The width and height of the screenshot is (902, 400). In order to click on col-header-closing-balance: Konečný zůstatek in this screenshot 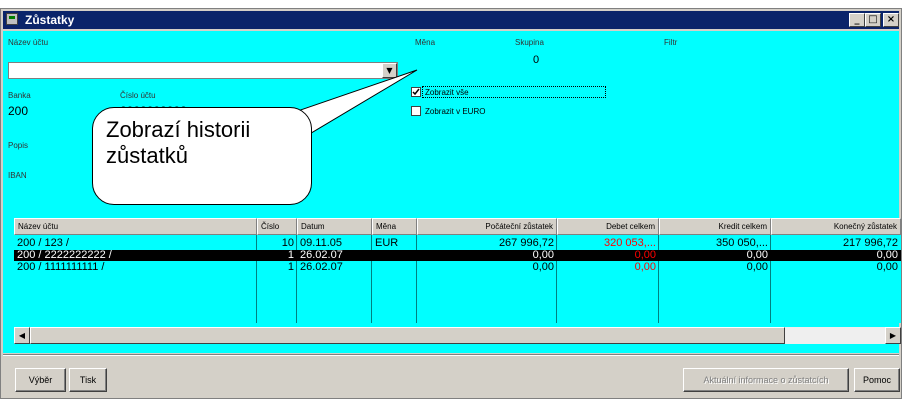, I will do `click(836, 226)`.